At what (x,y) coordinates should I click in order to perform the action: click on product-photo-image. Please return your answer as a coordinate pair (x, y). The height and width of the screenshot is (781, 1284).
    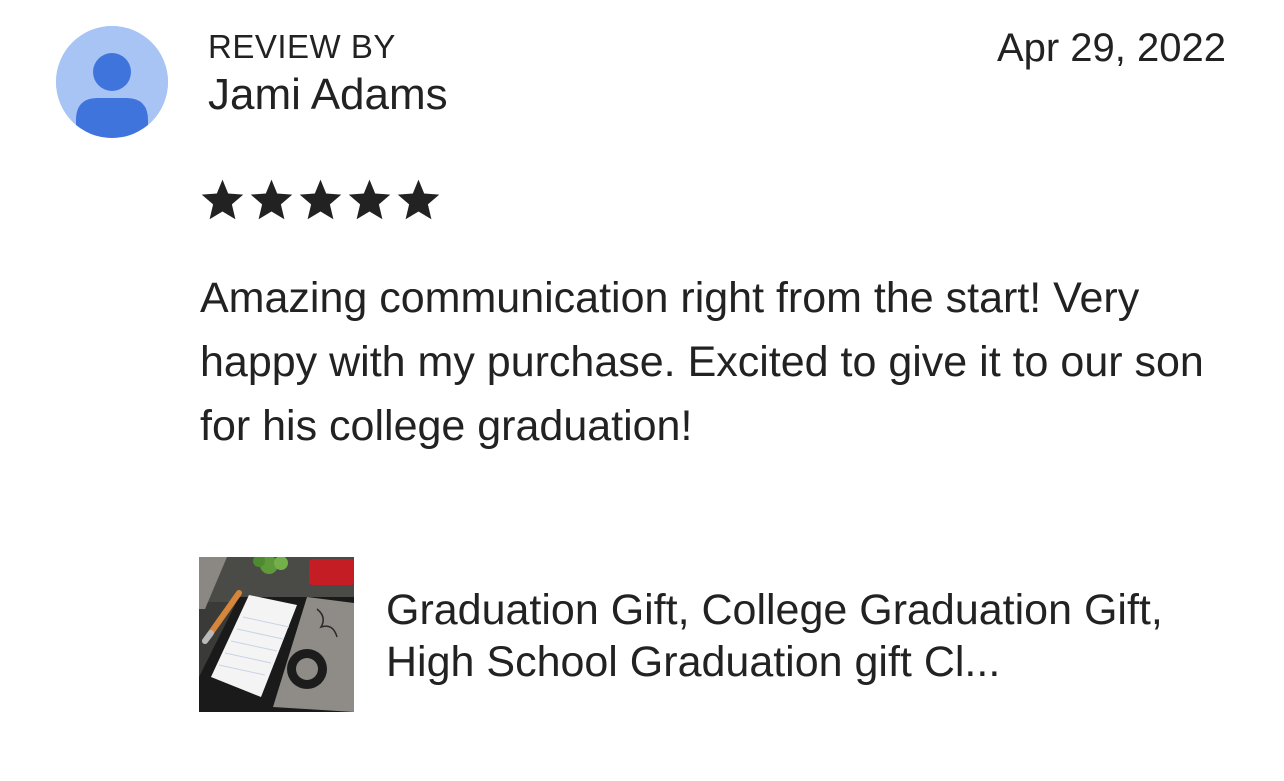
    Looking at the image, I should click on (276, 634).